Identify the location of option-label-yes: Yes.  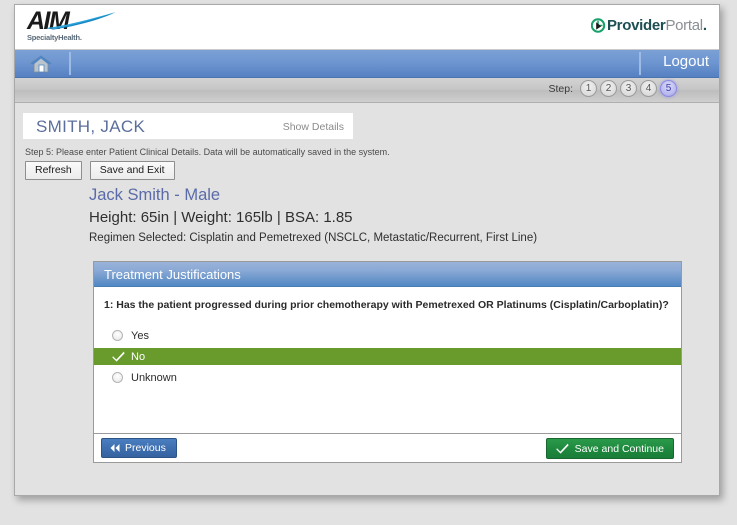
(140, 335).